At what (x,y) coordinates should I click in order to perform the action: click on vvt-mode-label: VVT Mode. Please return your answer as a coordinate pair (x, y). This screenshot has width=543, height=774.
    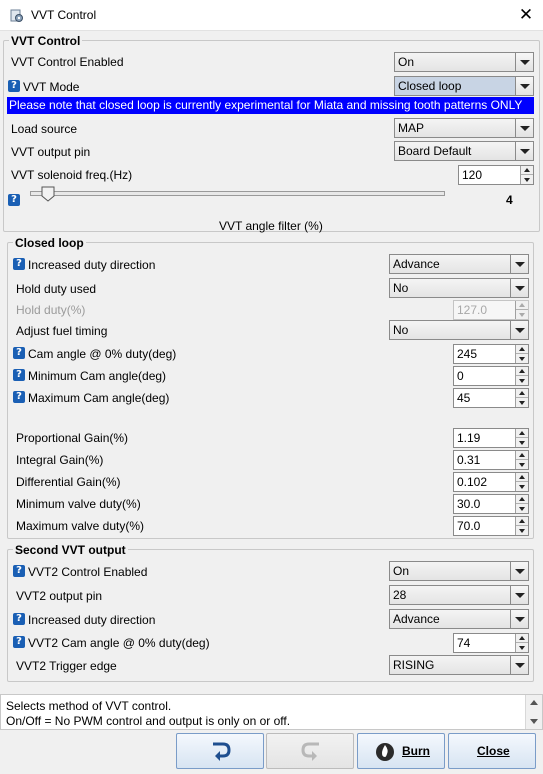
    Looking at the image, I should click on (51, 87).